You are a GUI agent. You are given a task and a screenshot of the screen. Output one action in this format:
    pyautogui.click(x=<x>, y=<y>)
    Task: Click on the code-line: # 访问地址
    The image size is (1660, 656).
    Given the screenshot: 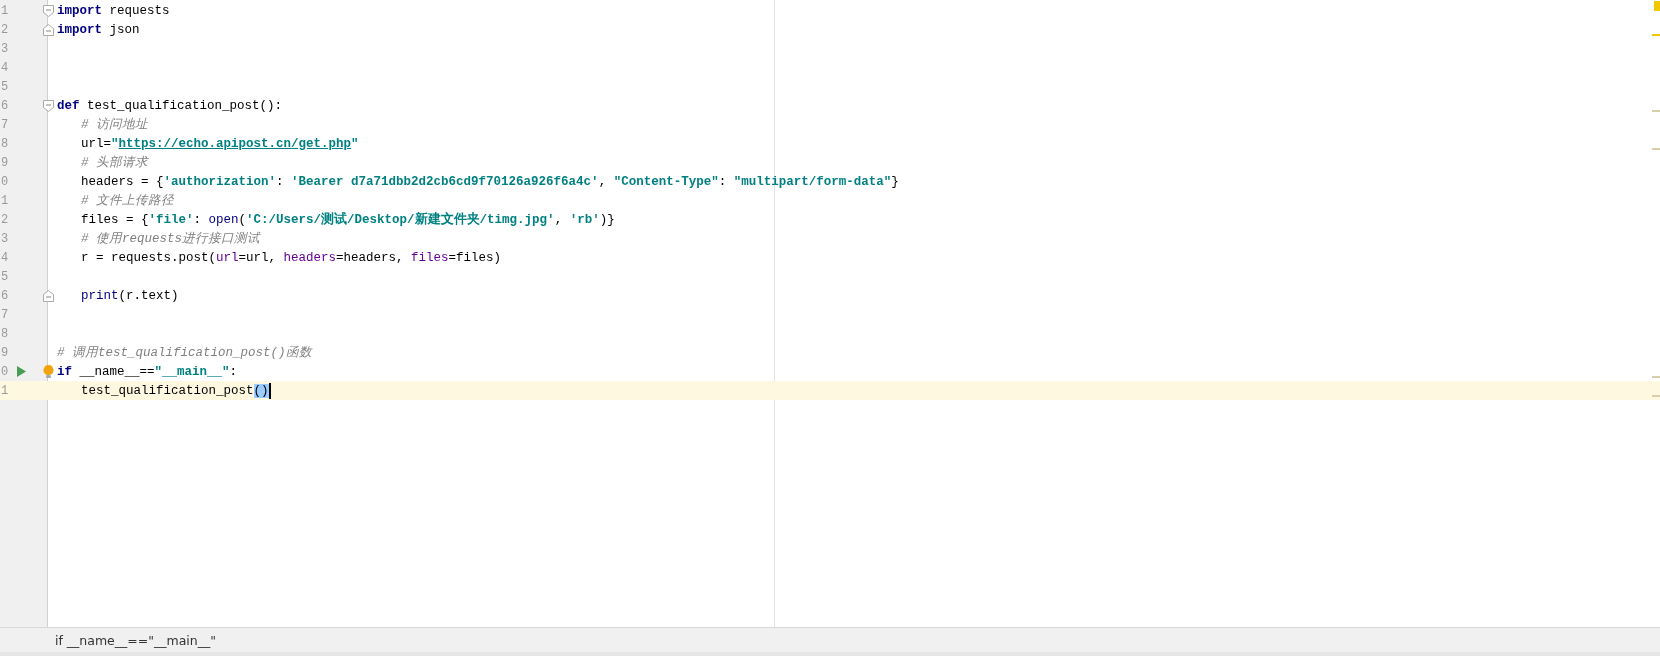 What is the action you would take?
    pyautogui.click(x=114, y=124)
    